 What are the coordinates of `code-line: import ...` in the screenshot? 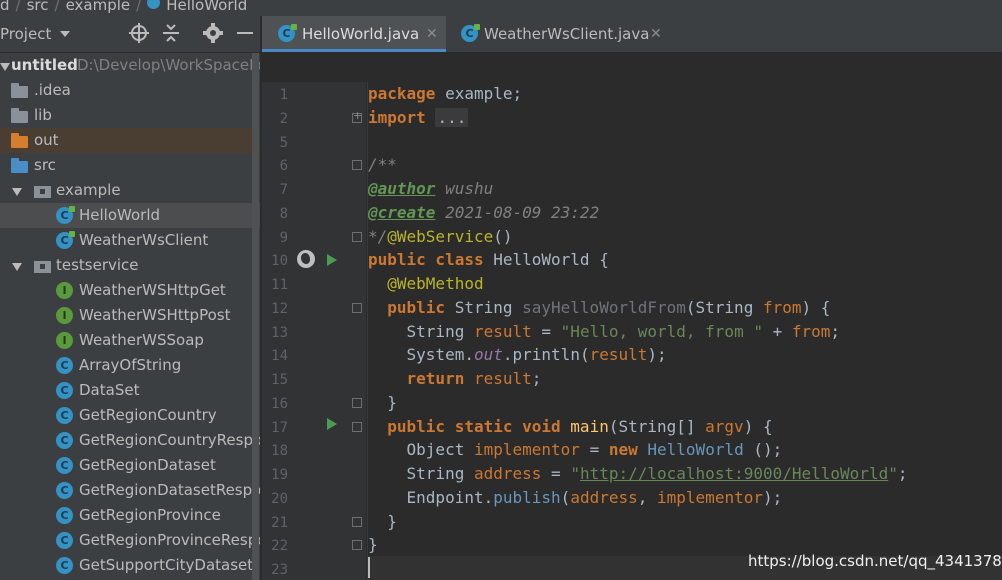 It's located at (418, 117).